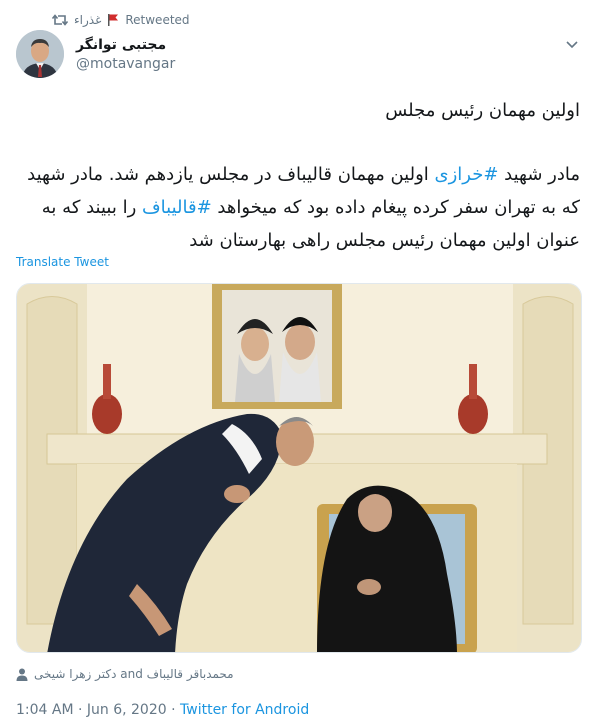  I want to click on retweet-icon, so click(60, 20).